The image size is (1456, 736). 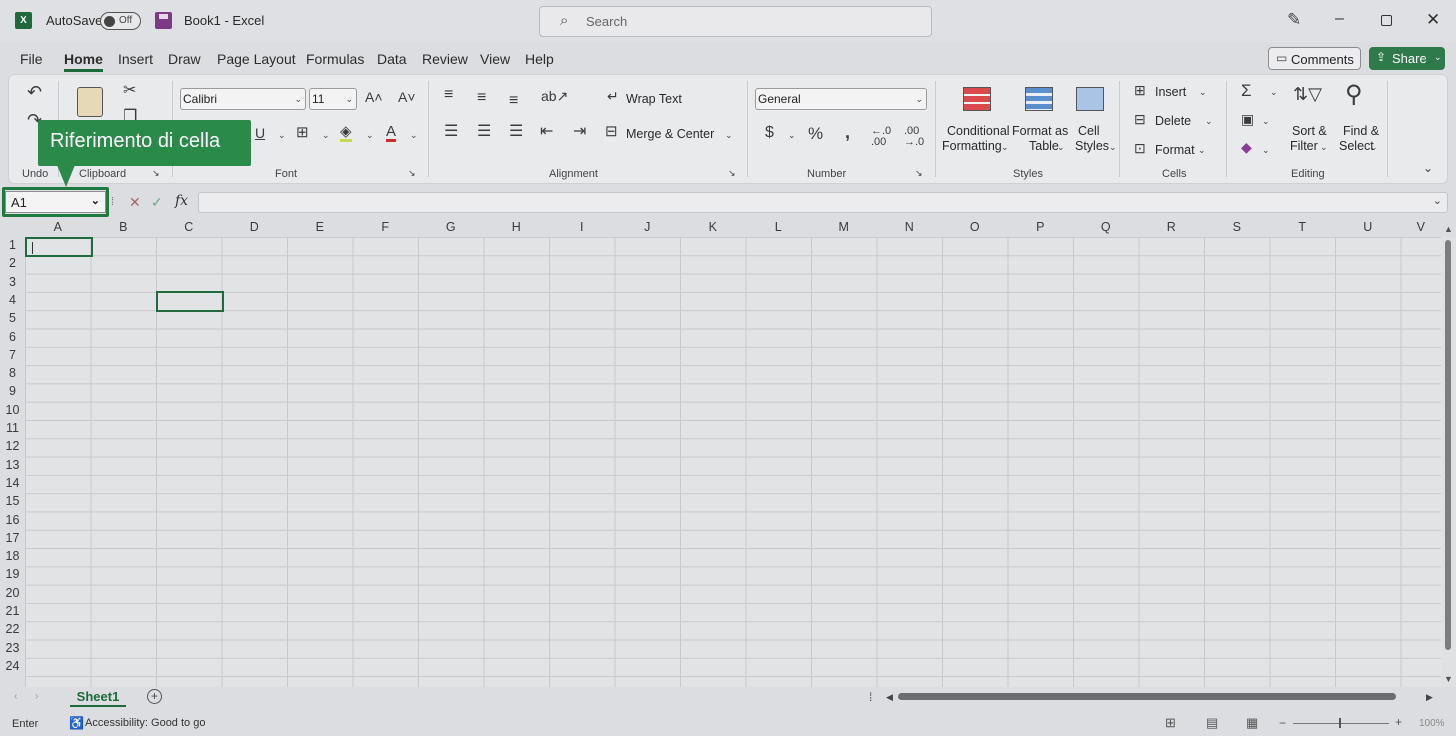 I want to click on restore-icon, so click(x=1386, y=20).